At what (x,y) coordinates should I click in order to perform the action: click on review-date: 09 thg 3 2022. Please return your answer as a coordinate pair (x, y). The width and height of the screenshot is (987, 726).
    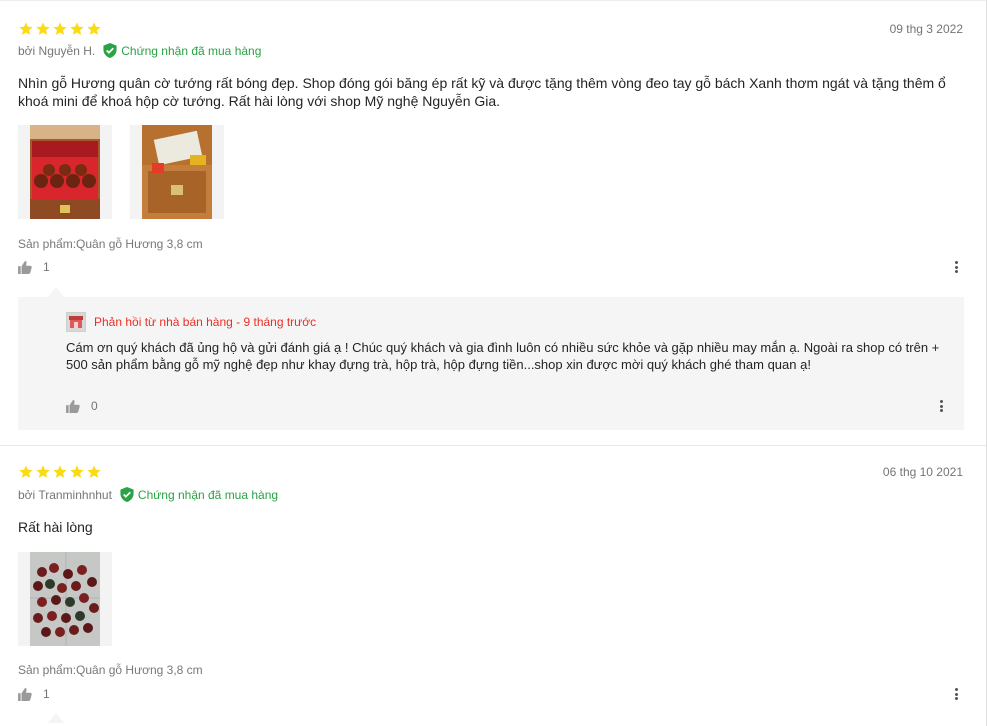
    Looking at the image, I should click on (926, 29).